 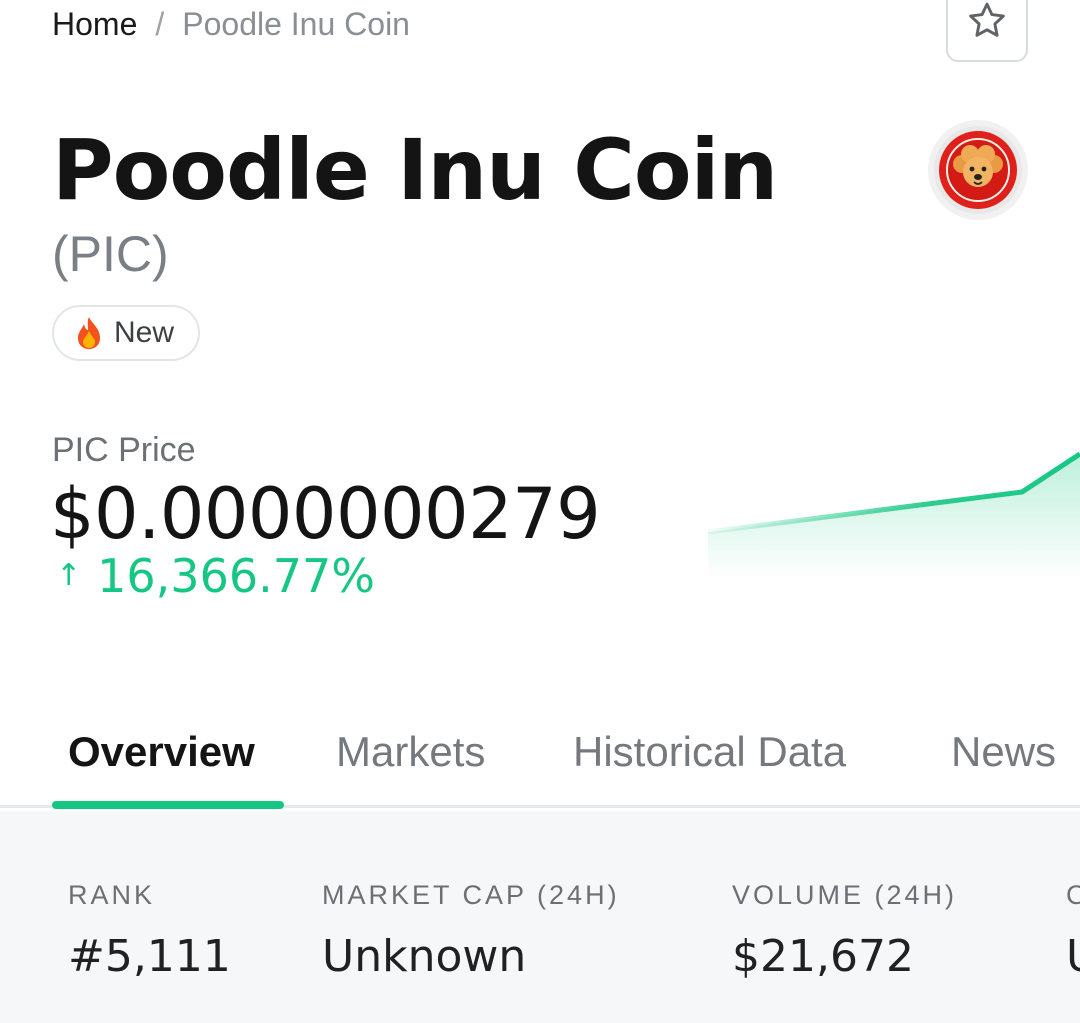 I want to click on breadcrumb-current: Poodle Inu Coin, so click(x=296, y=24).